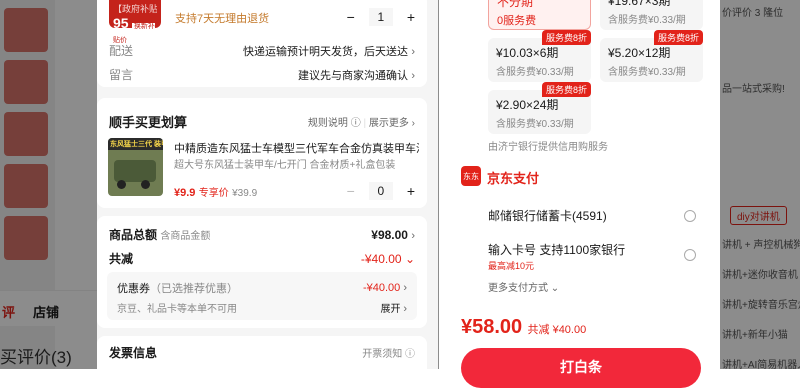 Image resolution: width=800 pixels, height=388 pixels. What do you see at coordinates (527, 105) in the screenshot?
I see `installment-title: ¥2.90×24期` at bounding box center [527, 105].